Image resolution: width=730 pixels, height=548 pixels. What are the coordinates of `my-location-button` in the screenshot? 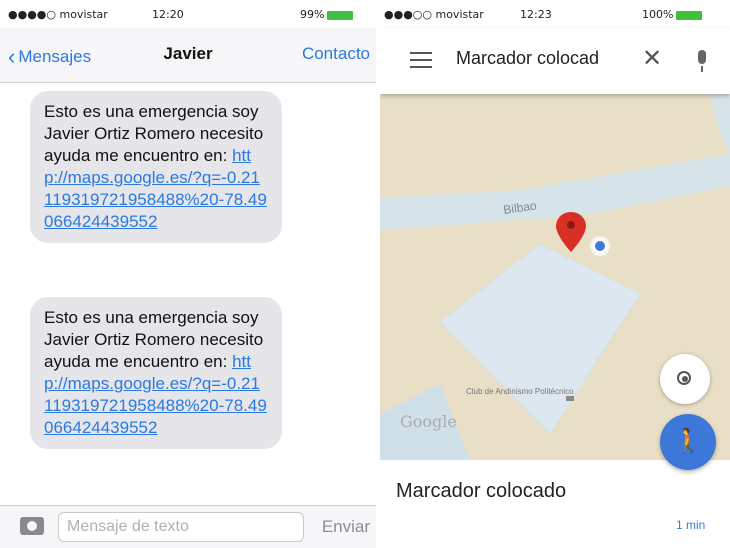 It's located at (685, 379).